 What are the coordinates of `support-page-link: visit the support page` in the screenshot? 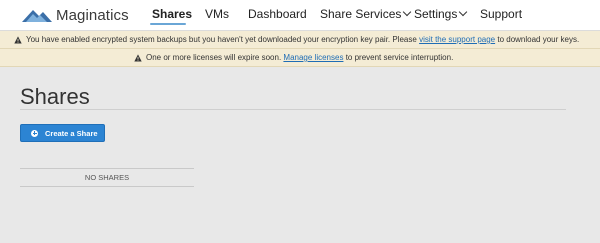 It's located at (457, 39).